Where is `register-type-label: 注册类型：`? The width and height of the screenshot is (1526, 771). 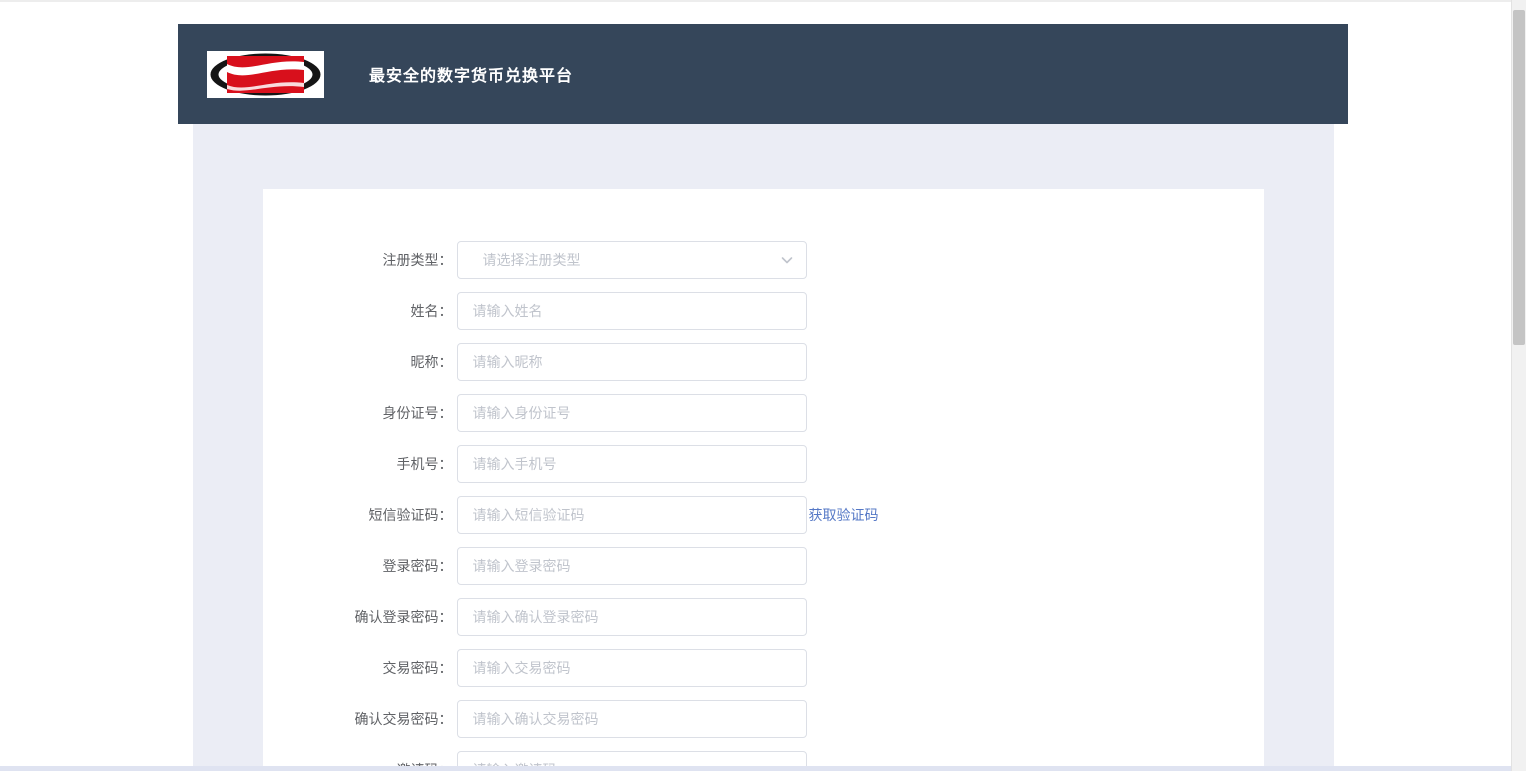
register-type-label: 注册类型： is located at coordinates (417, 260).